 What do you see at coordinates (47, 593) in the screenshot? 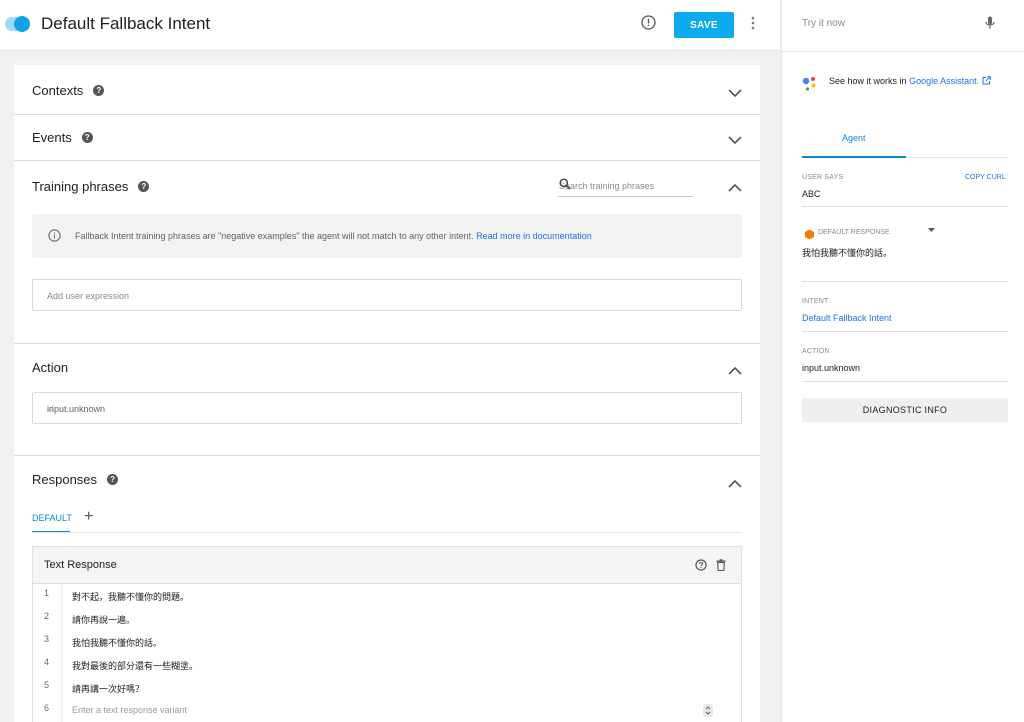
I see `line-number: 1` at bounding box center [47, 593].